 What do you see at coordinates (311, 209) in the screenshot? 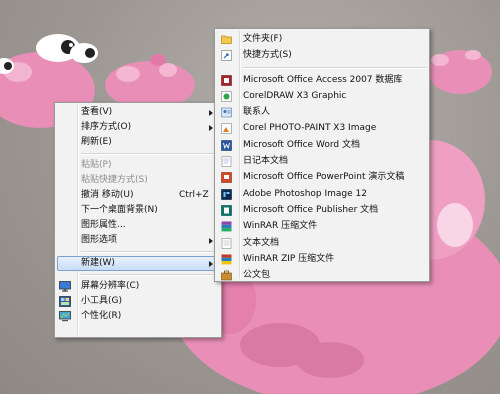
I see `new-publisher-document-label: Microsoft Office Publisher 文档` at bounding box center [311, 209].